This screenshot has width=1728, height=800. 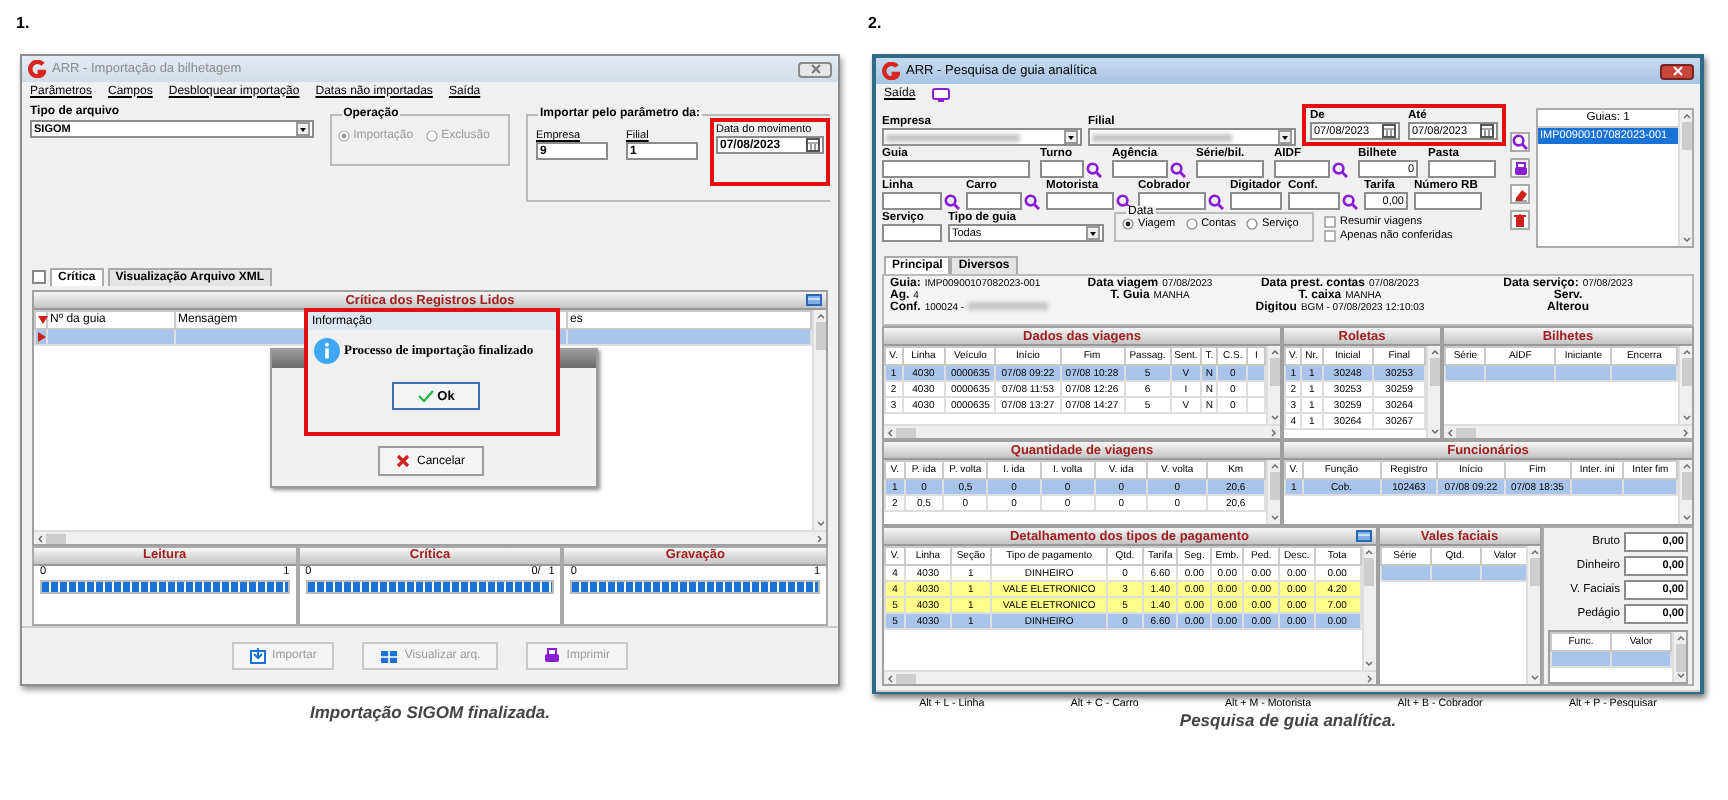 I want to click on delete-button, so click(x=1520, y=220).